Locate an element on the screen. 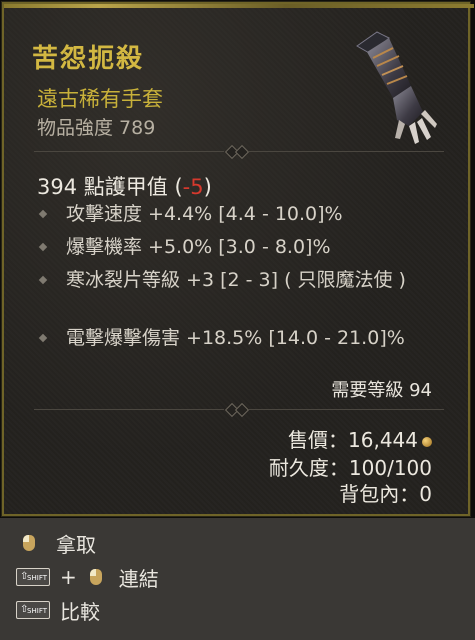  armor-value: 394 點護甲值 (-5) is located at coordinates (124, 186).